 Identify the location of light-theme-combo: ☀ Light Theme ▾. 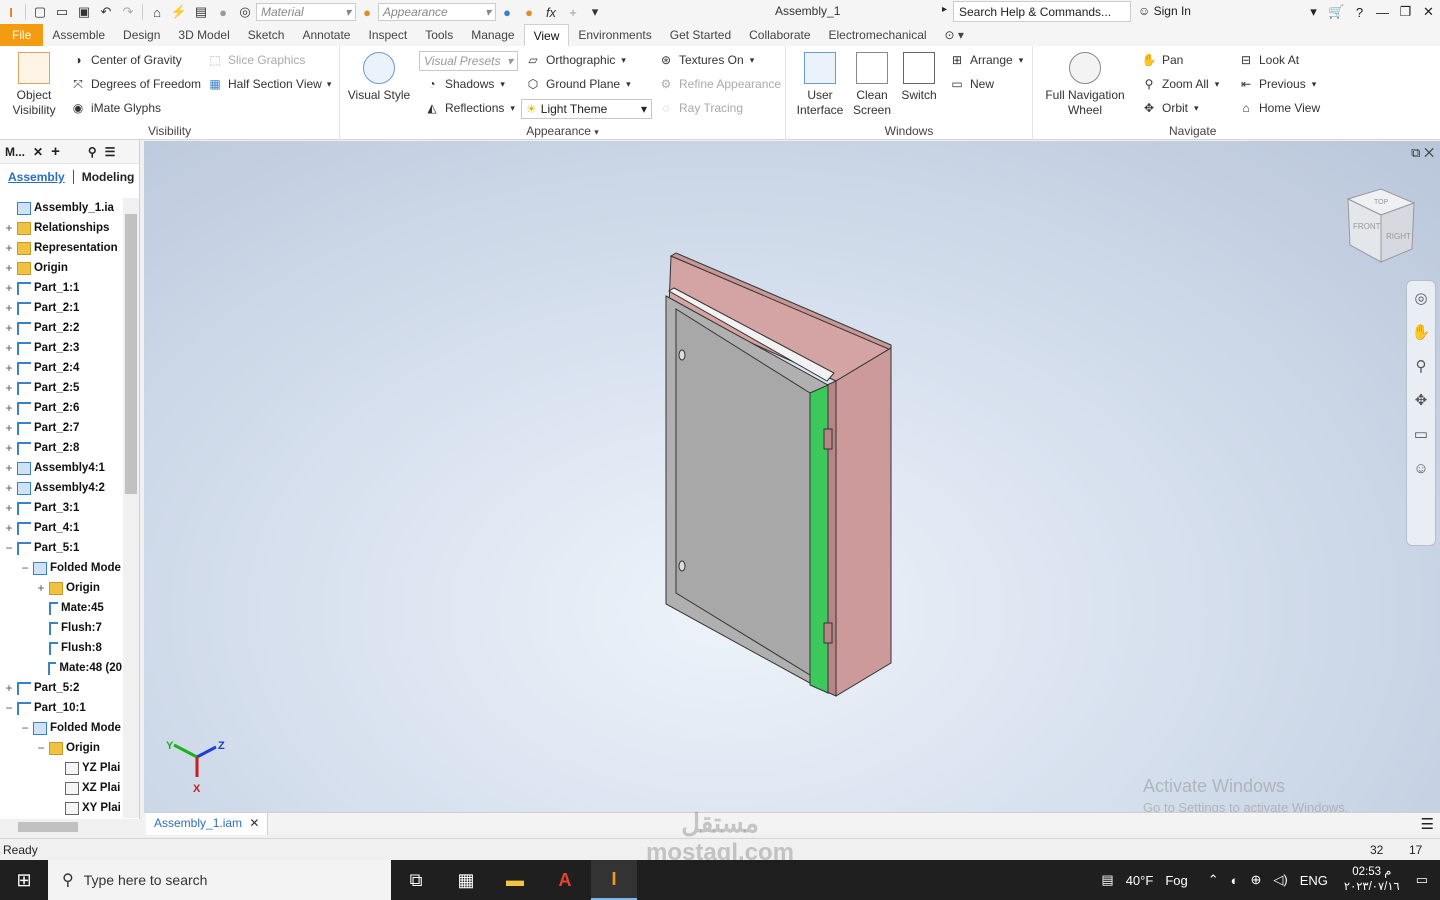
(586, 109).